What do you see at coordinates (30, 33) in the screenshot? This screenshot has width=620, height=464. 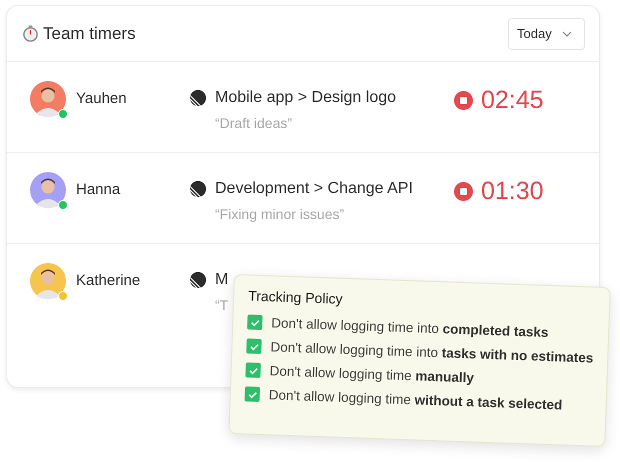 I see `stopwatch-icon` at bounding box center [30, 33].